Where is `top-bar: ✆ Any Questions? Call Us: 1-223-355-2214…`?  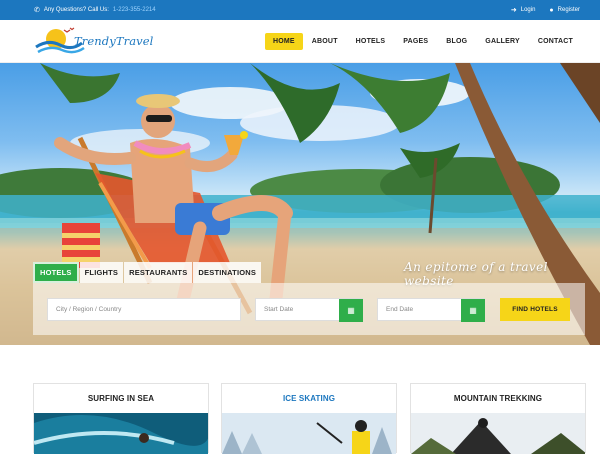 top-bar: ✆ Any Questions? Call Us: 1-223-355-2214… is located at coordinates (300, 10).